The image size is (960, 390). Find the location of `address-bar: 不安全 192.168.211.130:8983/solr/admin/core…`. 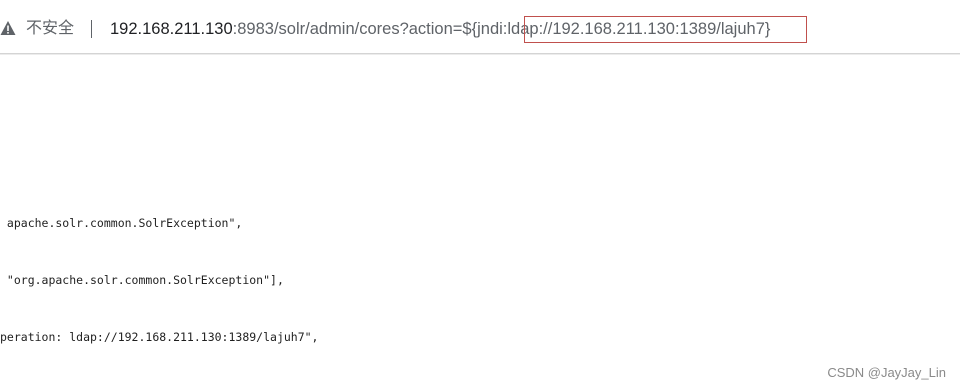

address-bar: 不安全 192.168.211.130:8983/solr/admin/core… is located at coordinates (480, 27).